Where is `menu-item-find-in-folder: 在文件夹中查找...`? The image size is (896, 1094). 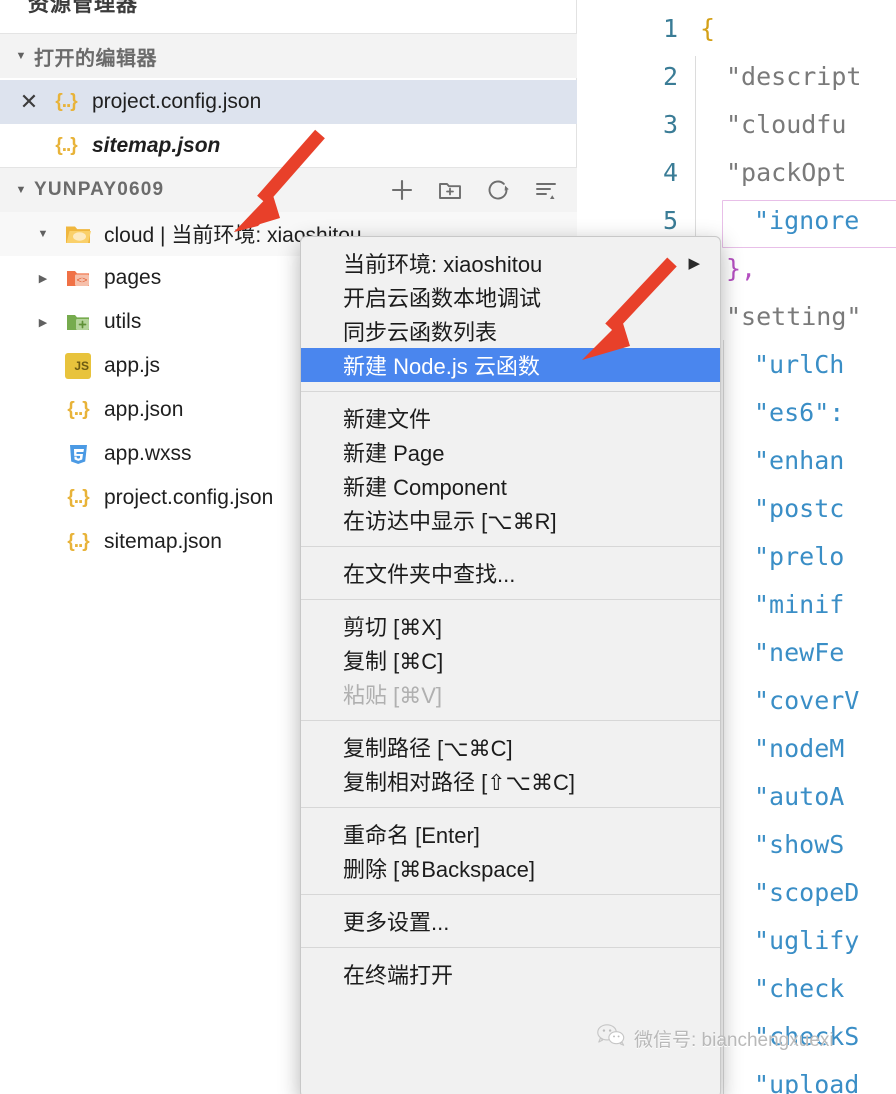 menu-item-find-in-folder: 在文件夹中查找... is located at coordinates (510, 573).